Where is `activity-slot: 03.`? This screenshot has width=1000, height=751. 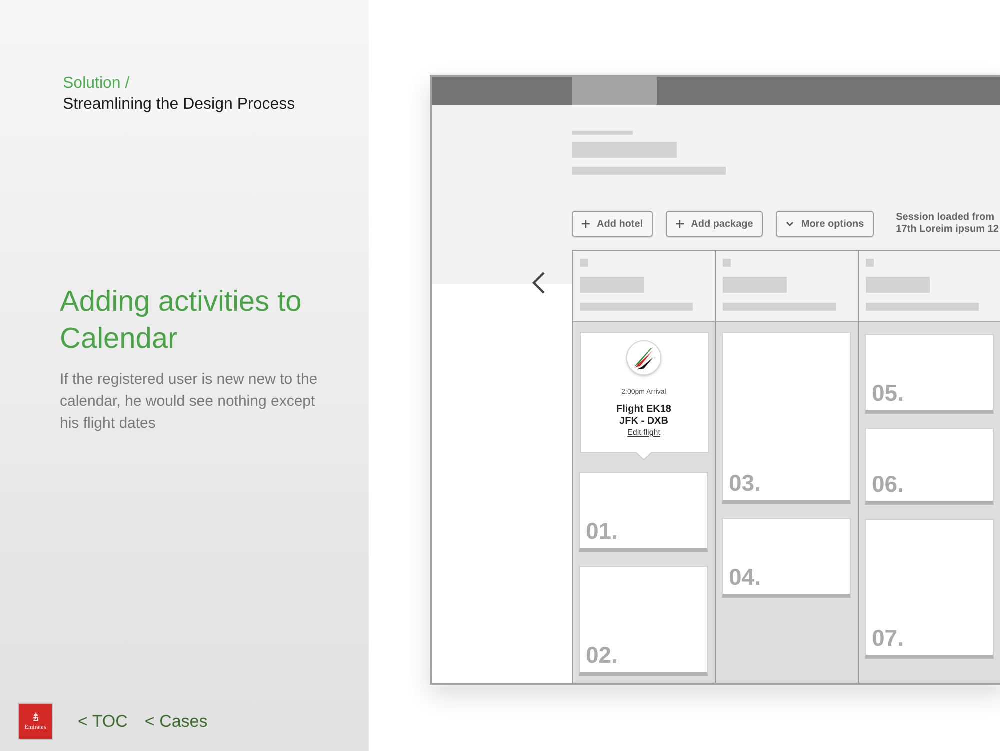
activity-slot: 03. is located at coordinates (786, 418).